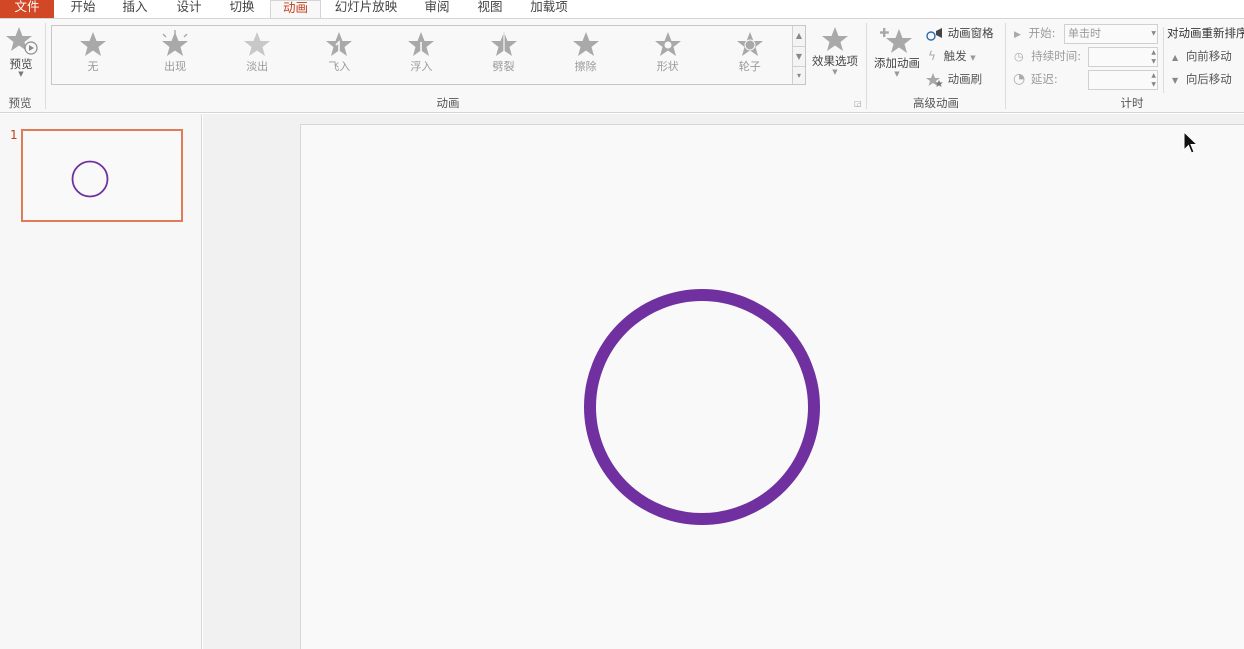  I want to click on gallery-item-label: 轮子, so click(749, 66).